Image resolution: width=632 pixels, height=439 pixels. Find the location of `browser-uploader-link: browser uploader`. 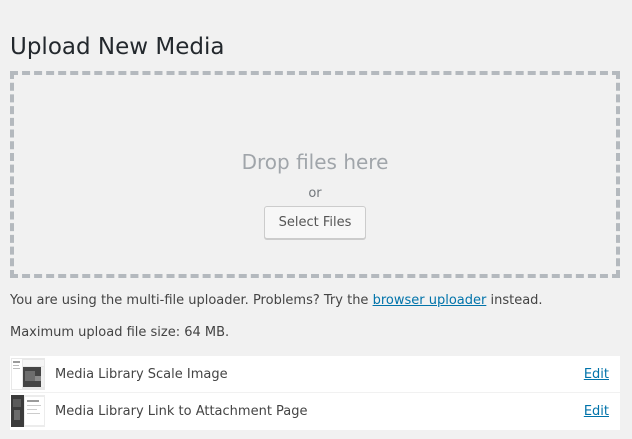

browser-uploader-link: browser uploader is located at coordinates (430, 300).